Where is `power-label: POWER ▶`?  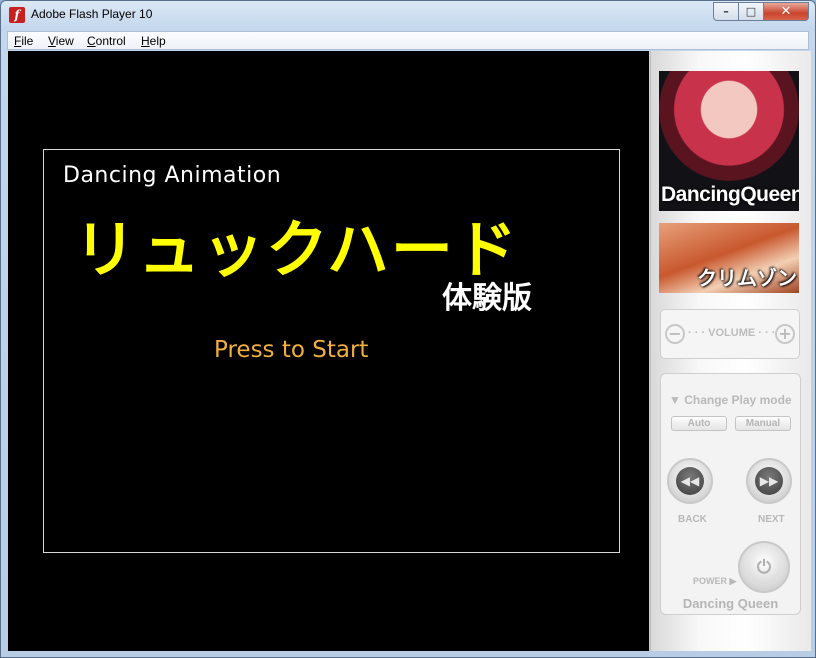
power-label: POWER ▶ is located at coordinates (715, 581).